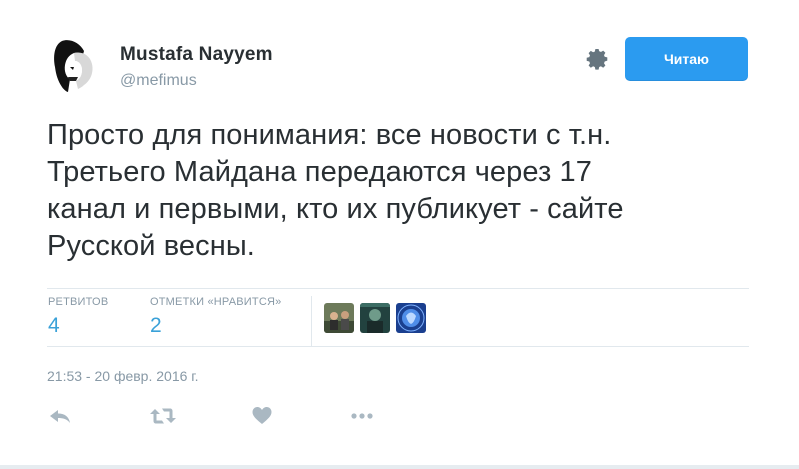 This screenshot has width=799, height=469. I want to click on timestamp: 21:53 - 20 февр. 2016 г., so click(123, 376).